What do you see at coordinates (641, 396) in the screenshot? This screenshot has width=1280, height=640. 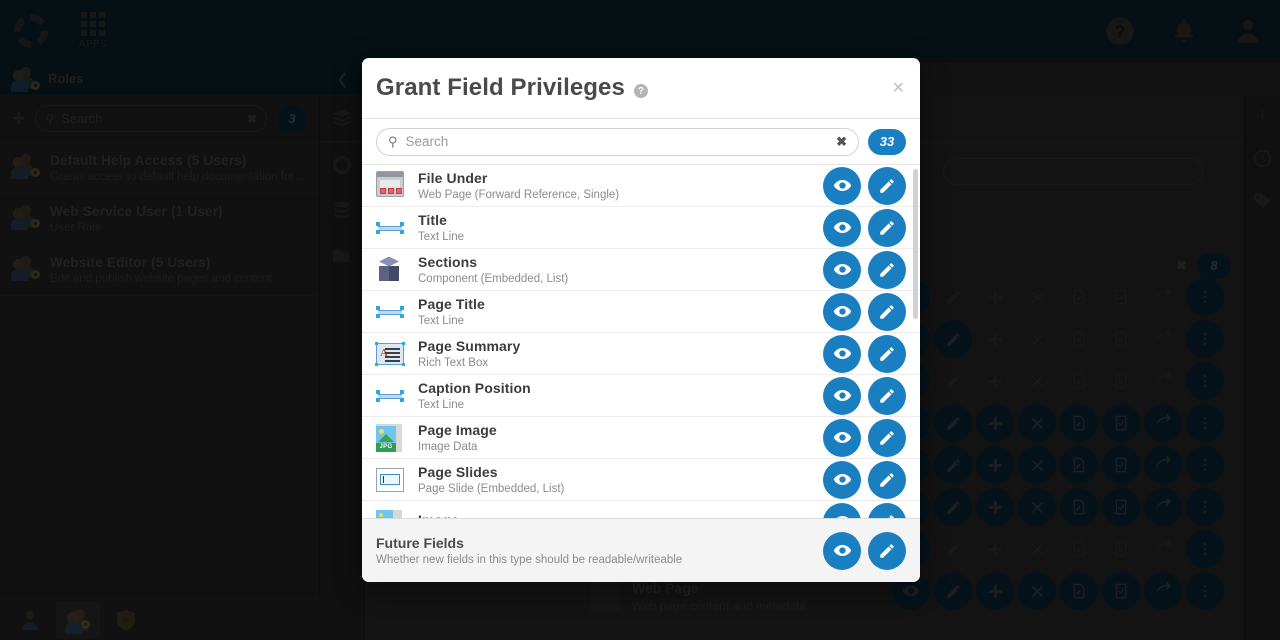 I see `list-item: Caption Position Text Line` at bounding box center [641, 396].